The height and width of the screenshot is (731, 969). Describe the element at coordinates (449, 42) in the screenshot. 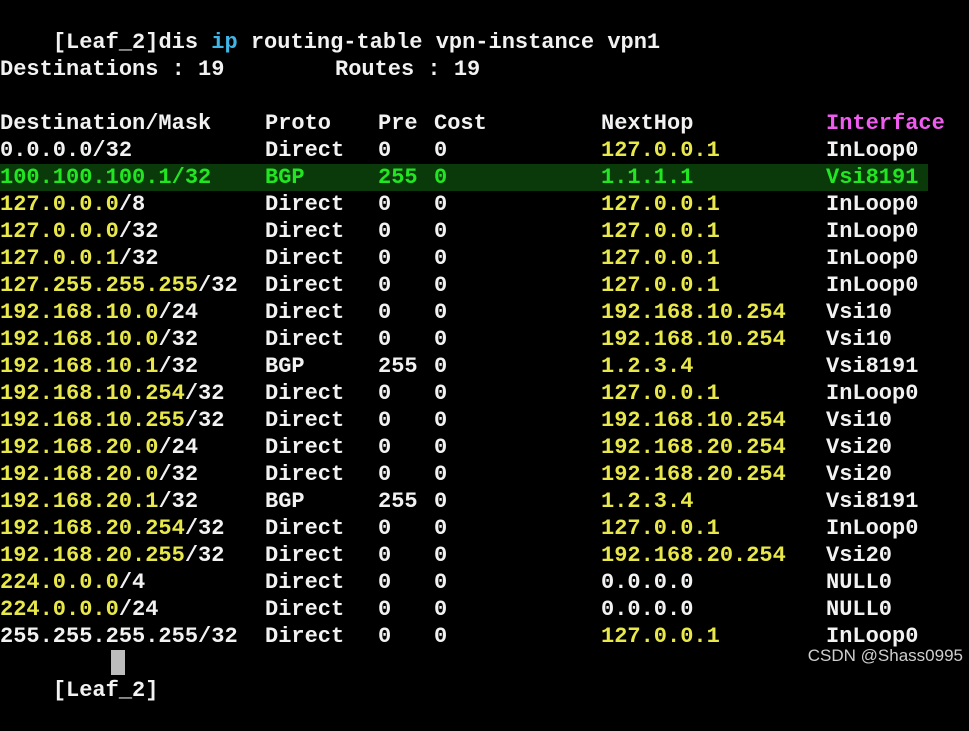

I see `command-args: routing-table vpn-instance vpn1` at that location.